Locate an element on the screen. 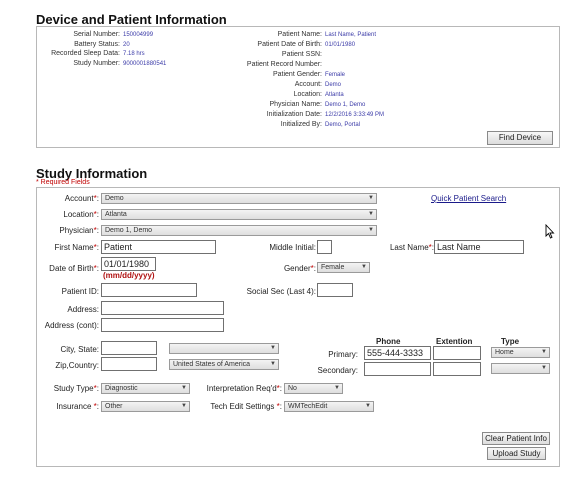 The height and width of the screenshot is (478, 587). patient-ssn-label: Patient SSN: is located at coordinates (301, 54).